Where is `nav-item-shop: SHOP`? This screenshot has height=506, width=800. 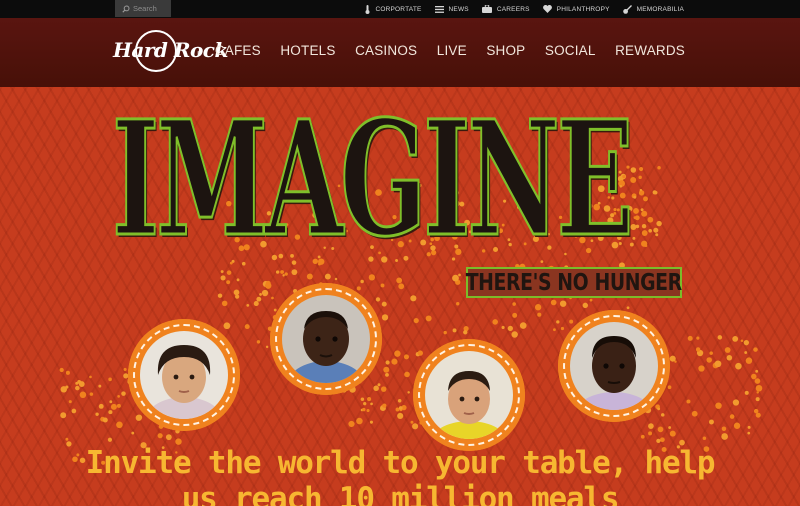
nav-item-shop: SHOP is located at coordinates (505, 50).